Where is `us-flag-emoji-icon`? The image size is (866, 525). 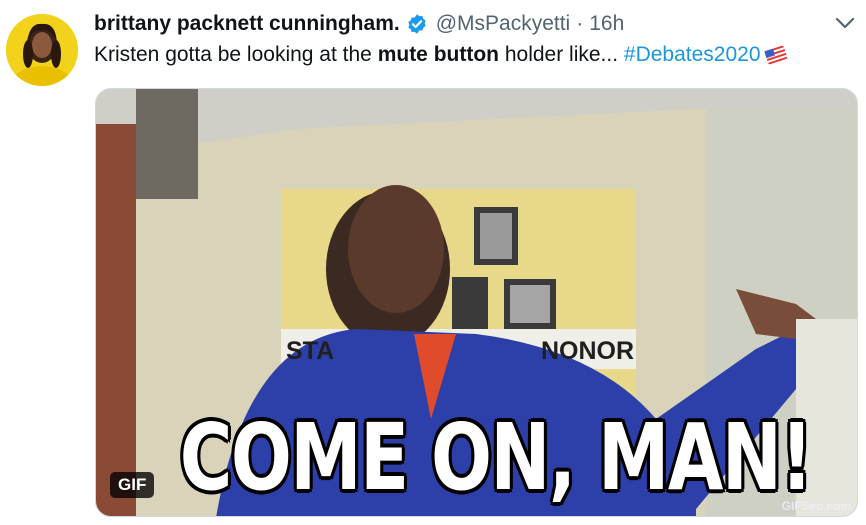
us-flag-emoji-icon is located at coordinates (775, 55).